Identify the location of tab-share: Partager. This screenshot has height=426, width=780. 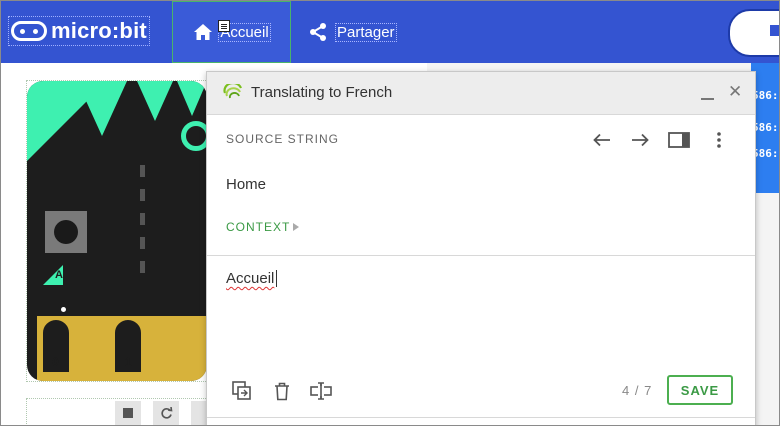
(352, 32).